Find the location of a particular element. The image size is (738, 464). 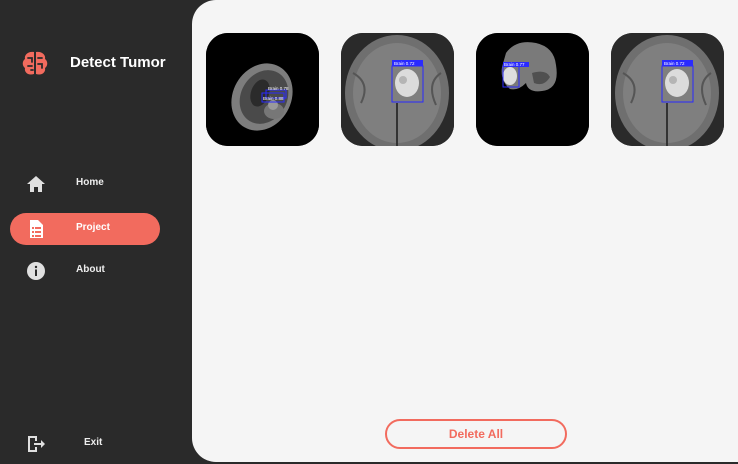

delete-all-button: Delete All is located at coordinates (476, 434).